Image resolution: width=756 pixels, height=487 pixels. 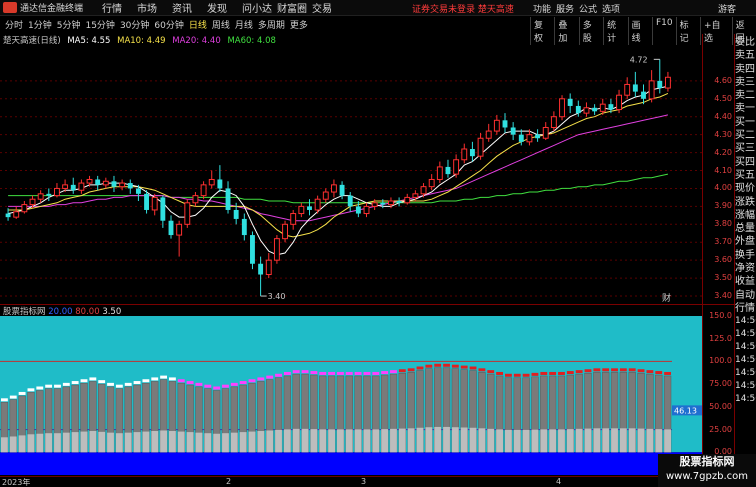 What do you see at coordinates (168, 24) in the screenshot?
I see `period-60min: 60分钟` at bounding box center [168, 24].